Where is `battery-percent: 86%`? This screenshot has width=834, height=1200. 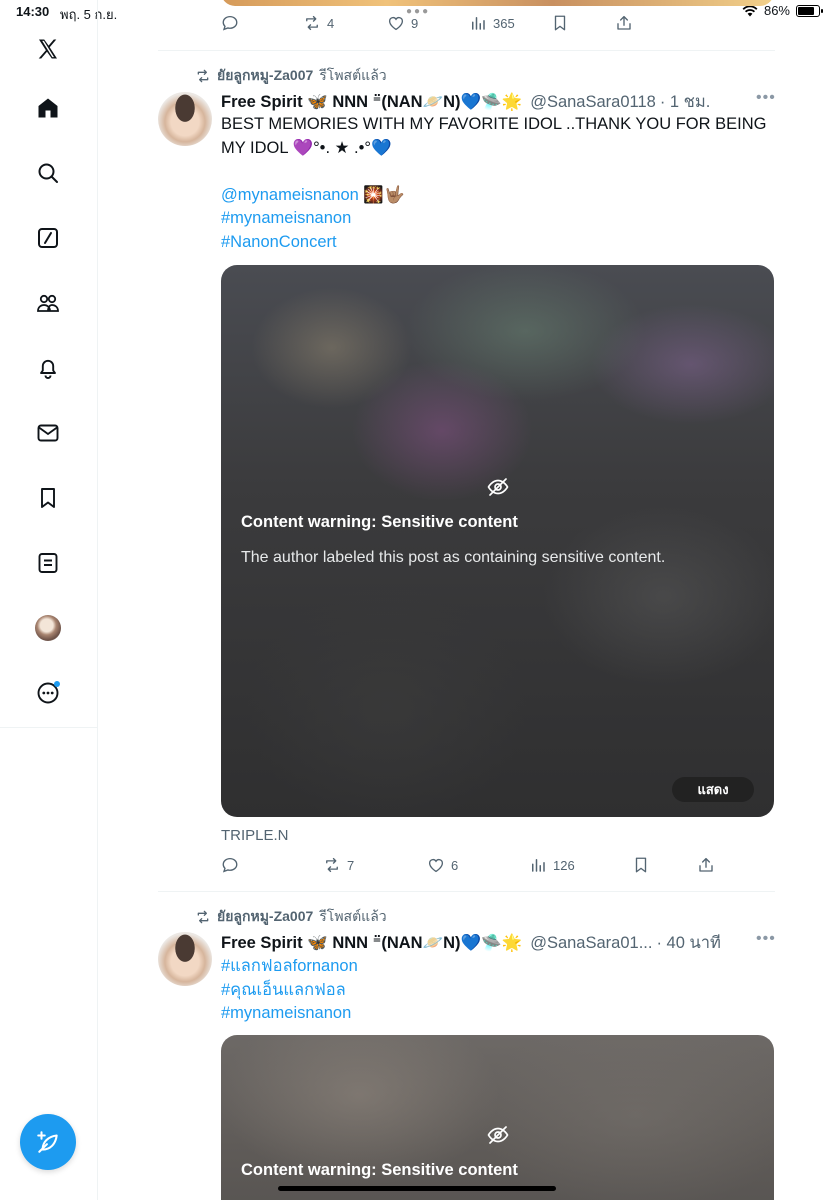
battery-percent: 86% is located at coordinates (776, 10).